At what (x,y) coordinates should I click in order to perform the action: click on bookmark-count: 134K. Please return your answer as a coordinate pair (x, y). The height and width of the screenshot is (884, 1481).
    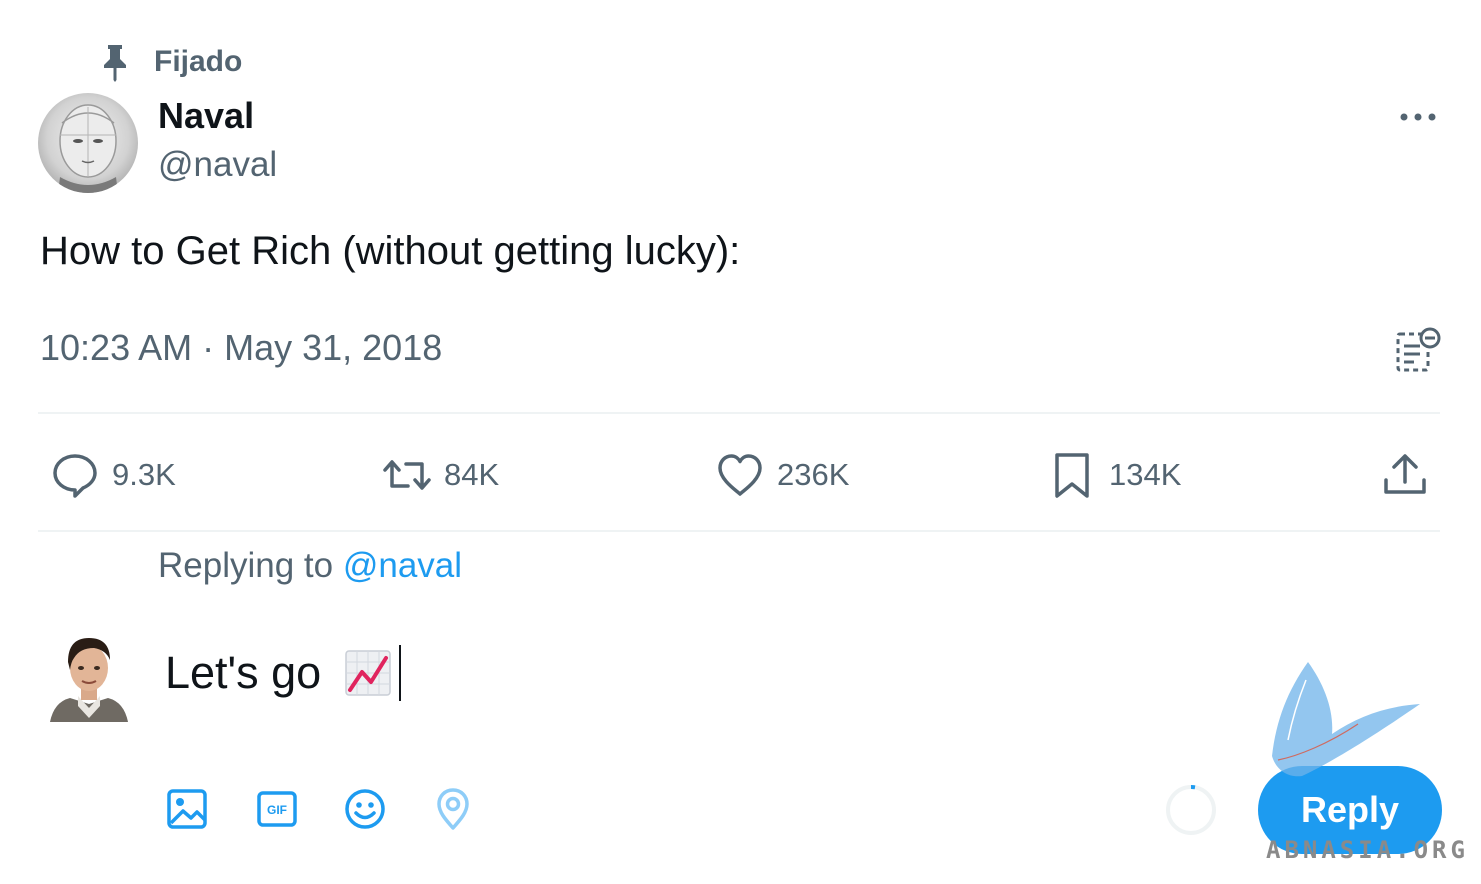
    Looking at the image, I should click on (1145, 474).